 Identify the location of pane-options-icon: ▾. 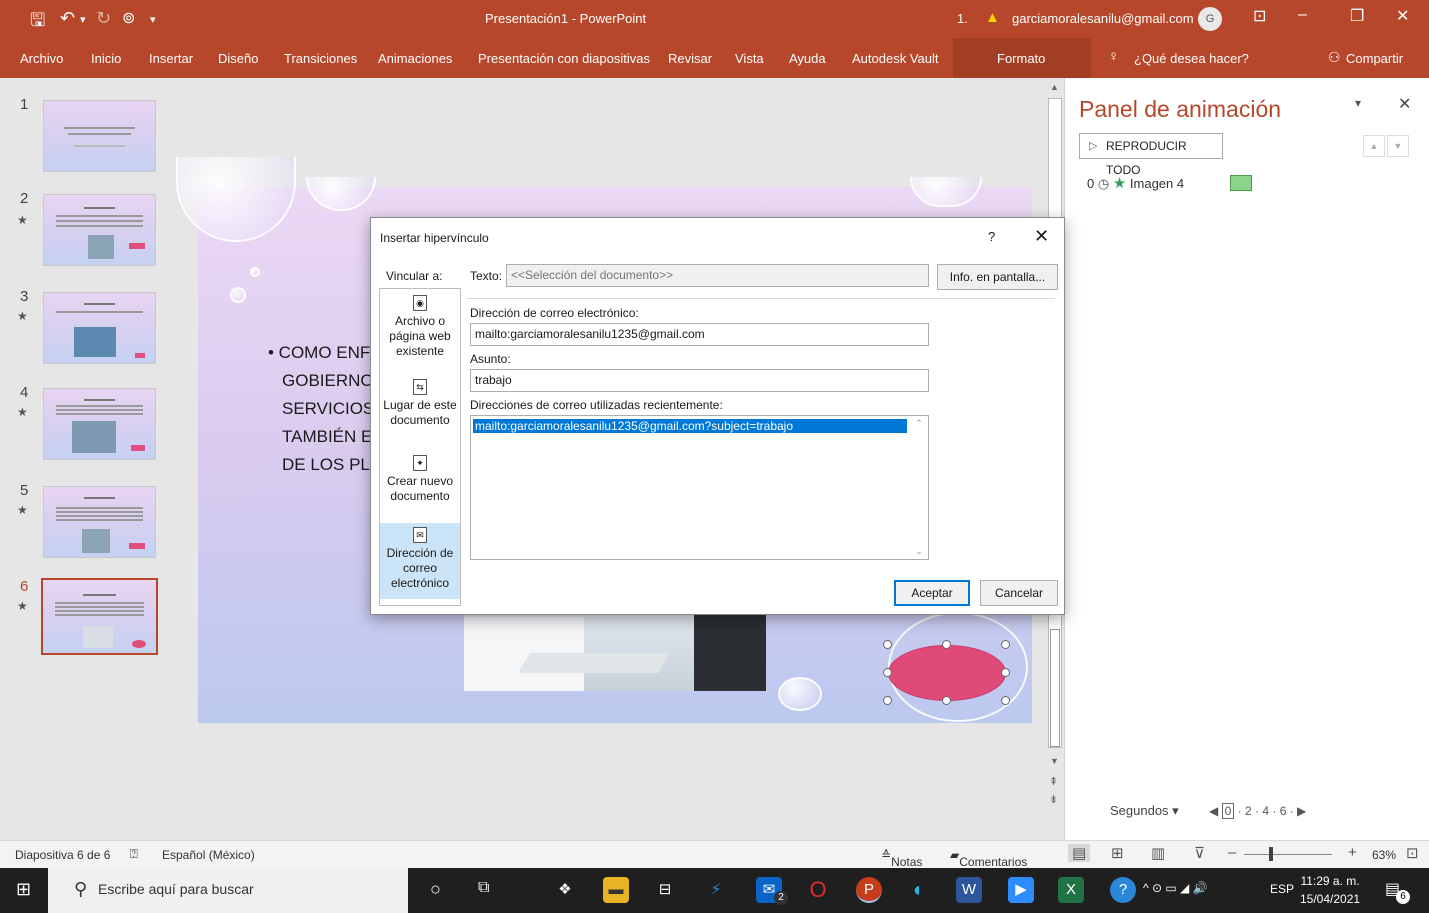
(1358, 103).